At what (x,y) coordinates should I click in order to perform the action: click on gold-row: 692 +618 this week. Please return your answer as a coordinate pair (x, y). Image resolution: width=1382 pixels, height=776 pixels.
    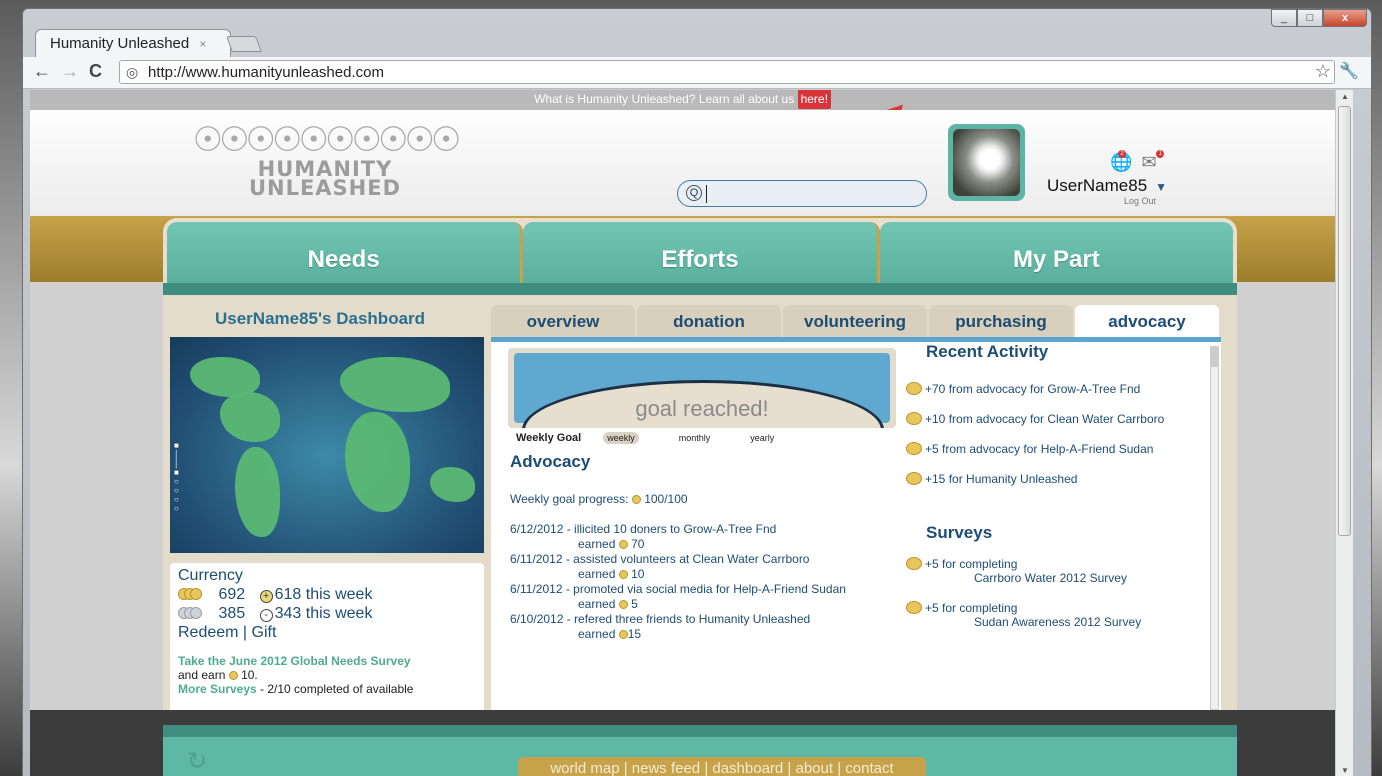
    Looking at the image, I should click on (327, 595).